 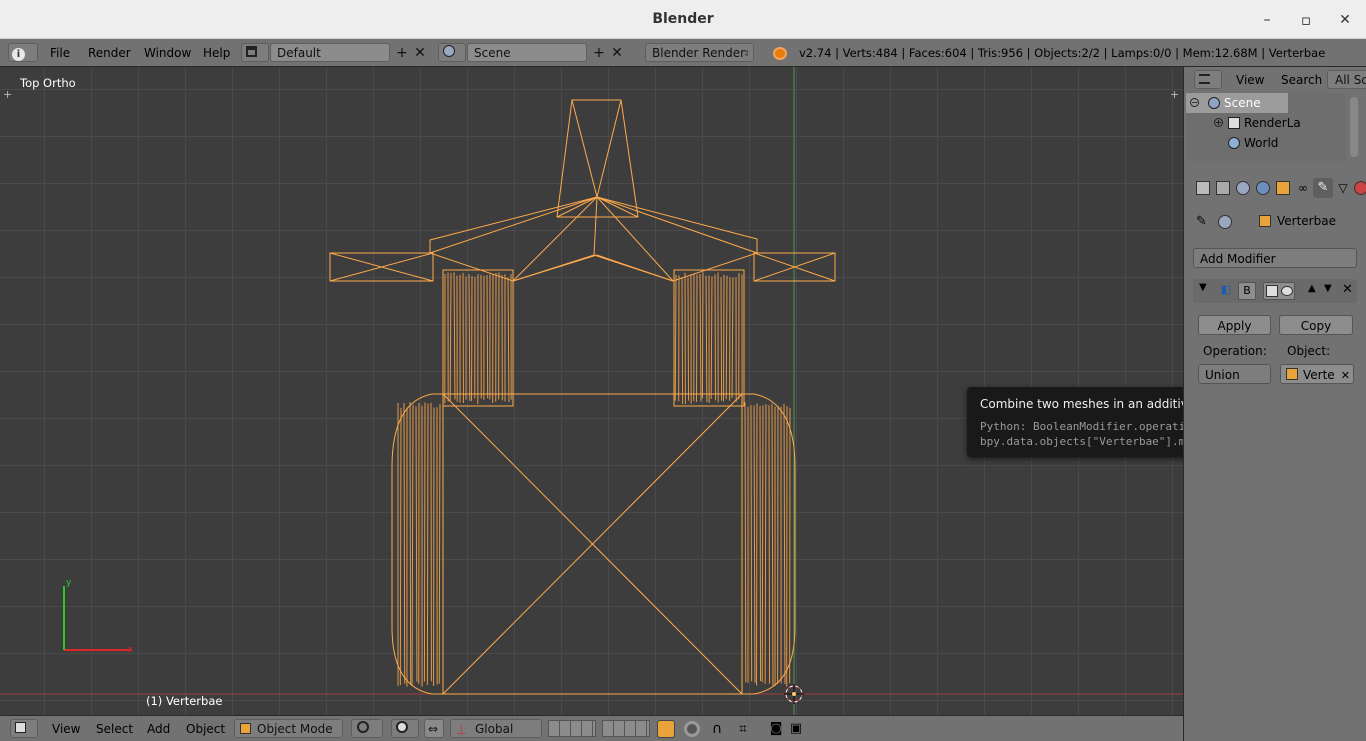 I want to click on clear-object-icon: ✕, so click(x=1345, y=376).